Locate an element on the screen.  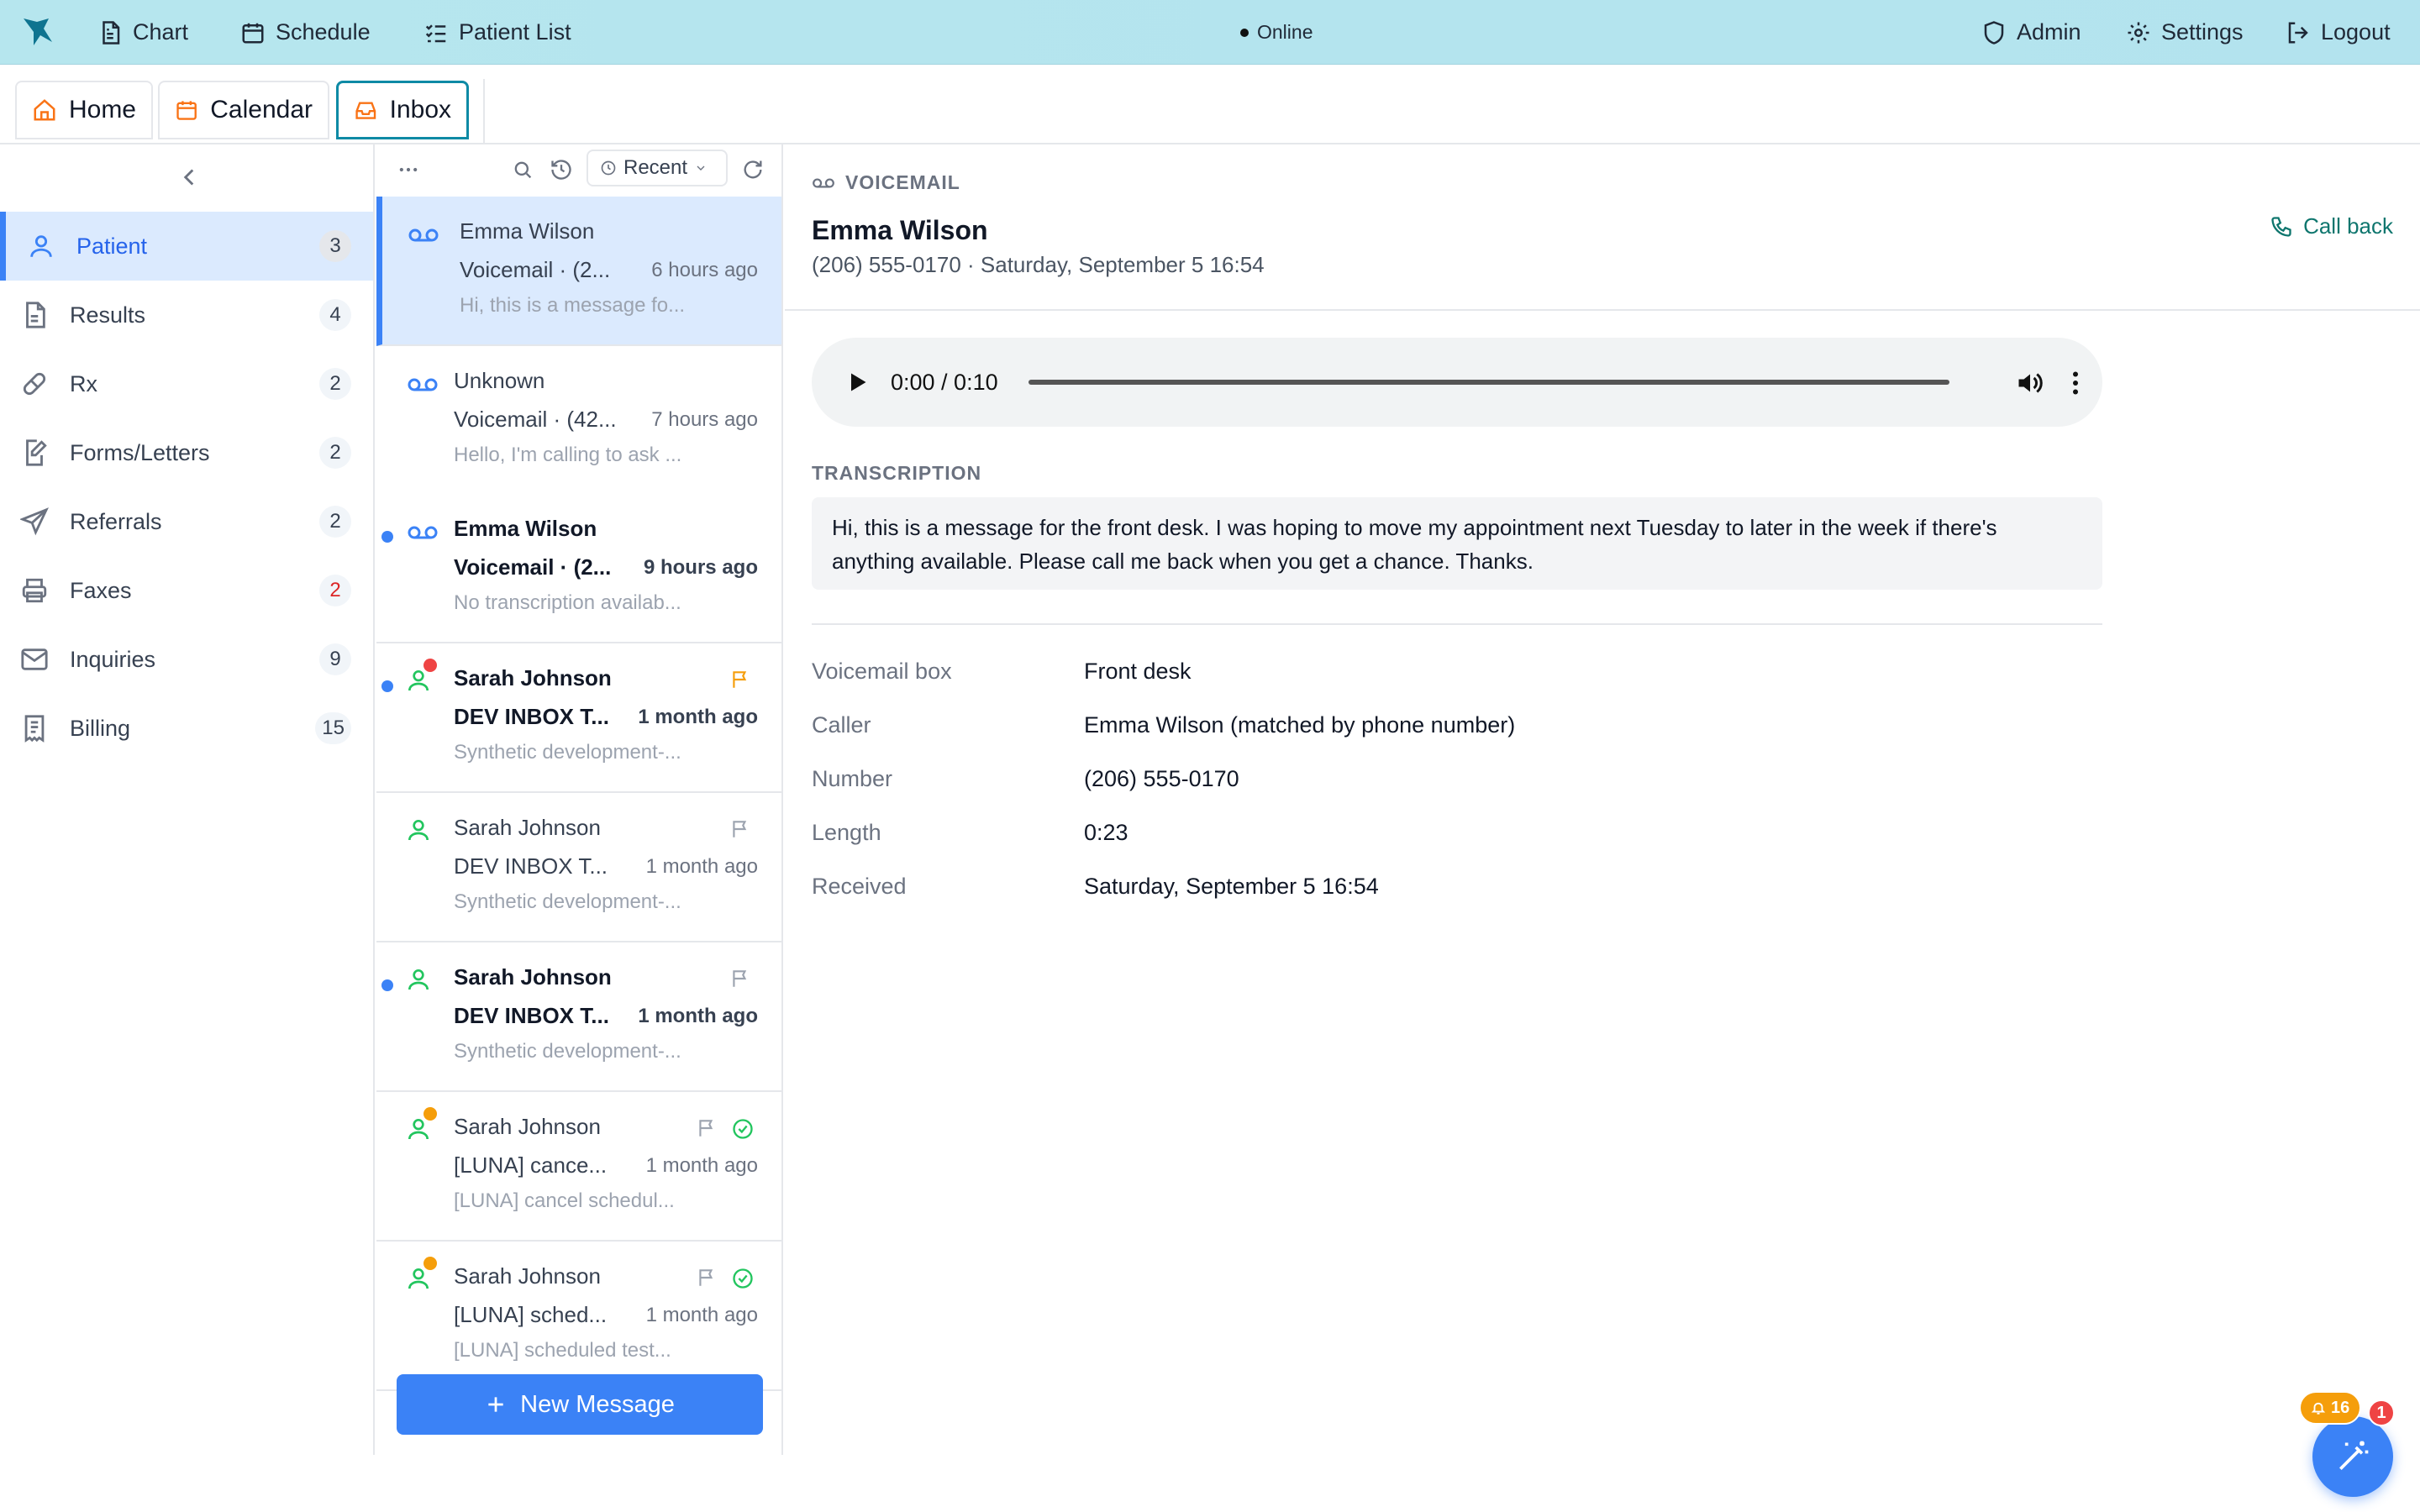
detail-field-voicemail-box: Voicemail box Front desk is located at coordinates (1457, 675).